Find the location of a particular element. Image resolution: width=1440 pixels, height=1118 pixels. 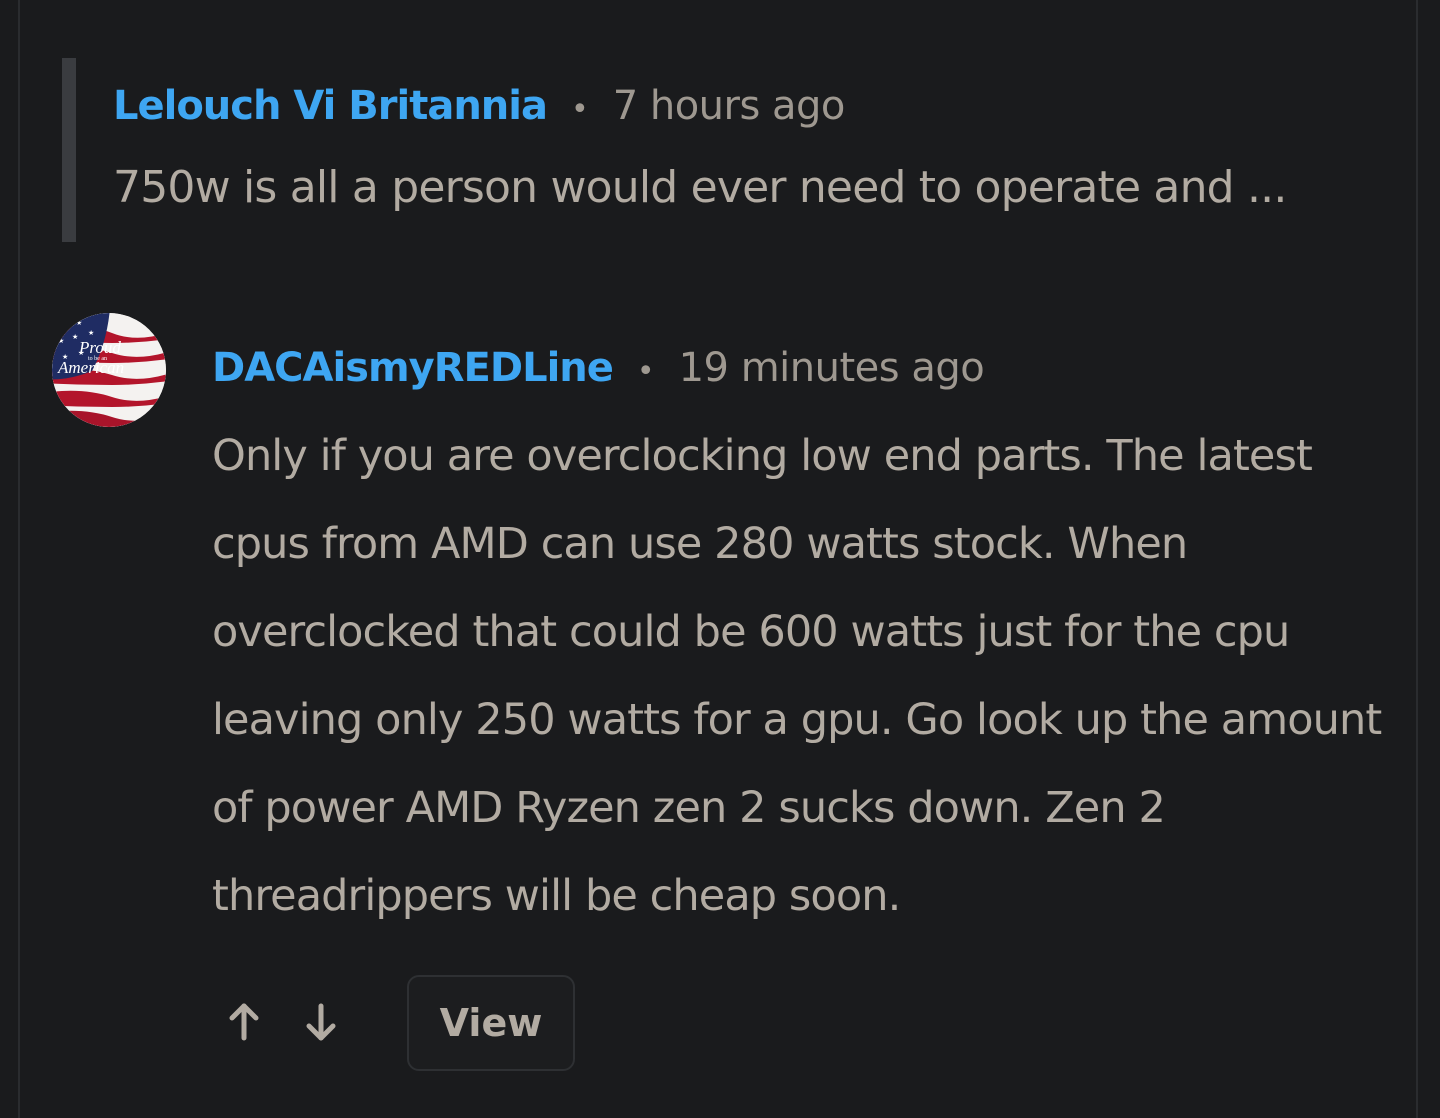

comment-meta: DACAismyREDLine • 19 minutes ago is located at coordinates (598, 370).